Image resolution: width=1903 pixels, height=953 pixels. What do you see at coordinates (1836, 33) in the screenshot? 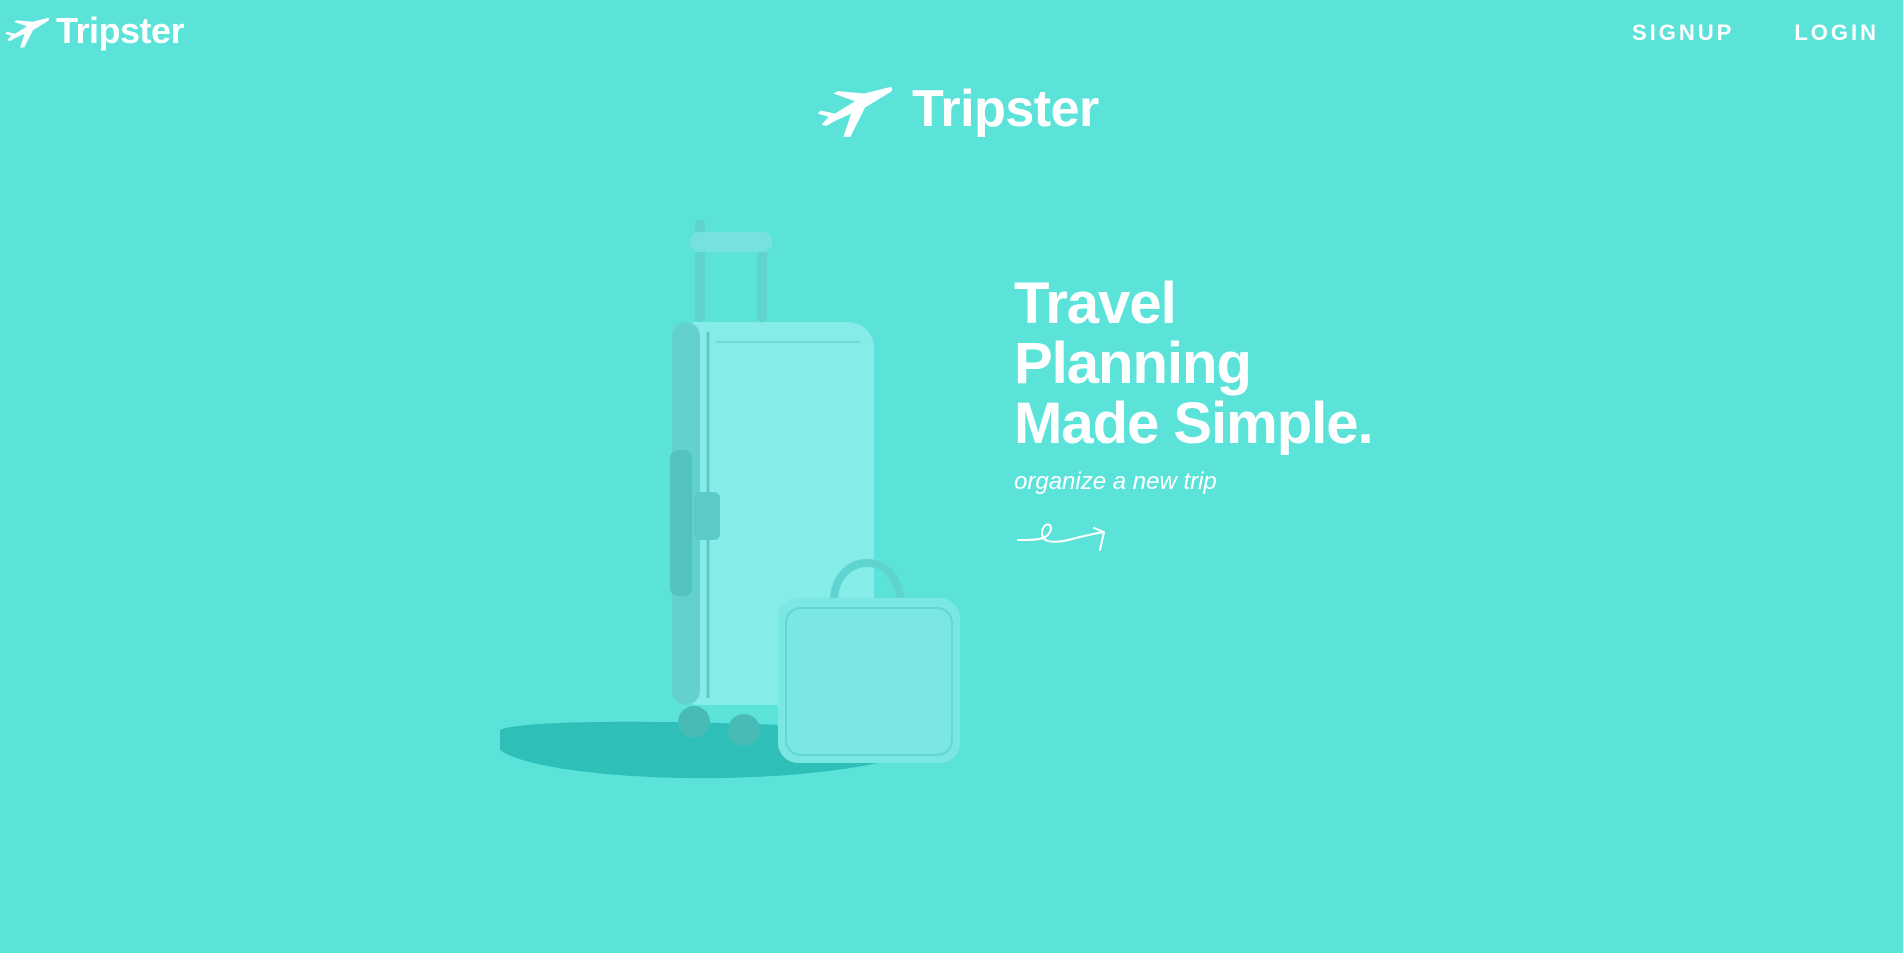
I see `login-link: LOGIN` at bounding box center [1836, 33].